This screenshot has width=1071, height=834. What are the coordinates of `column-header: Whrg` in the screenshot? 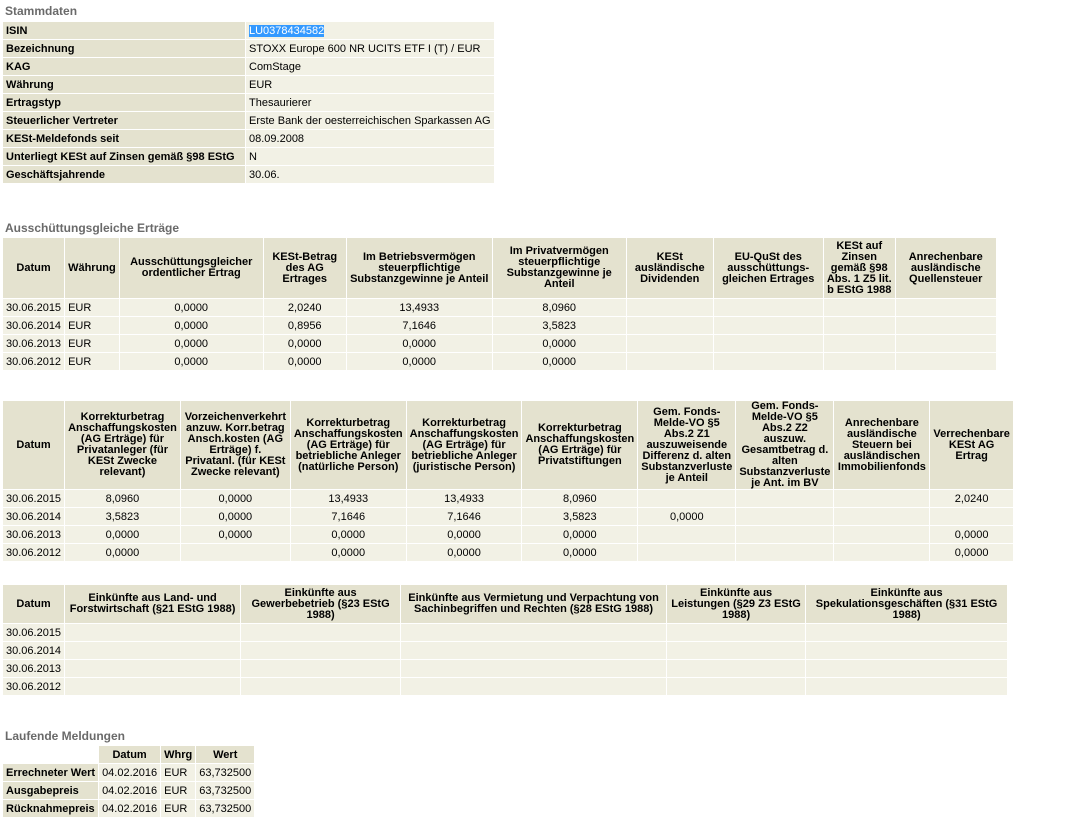 It's located at (178, 754).